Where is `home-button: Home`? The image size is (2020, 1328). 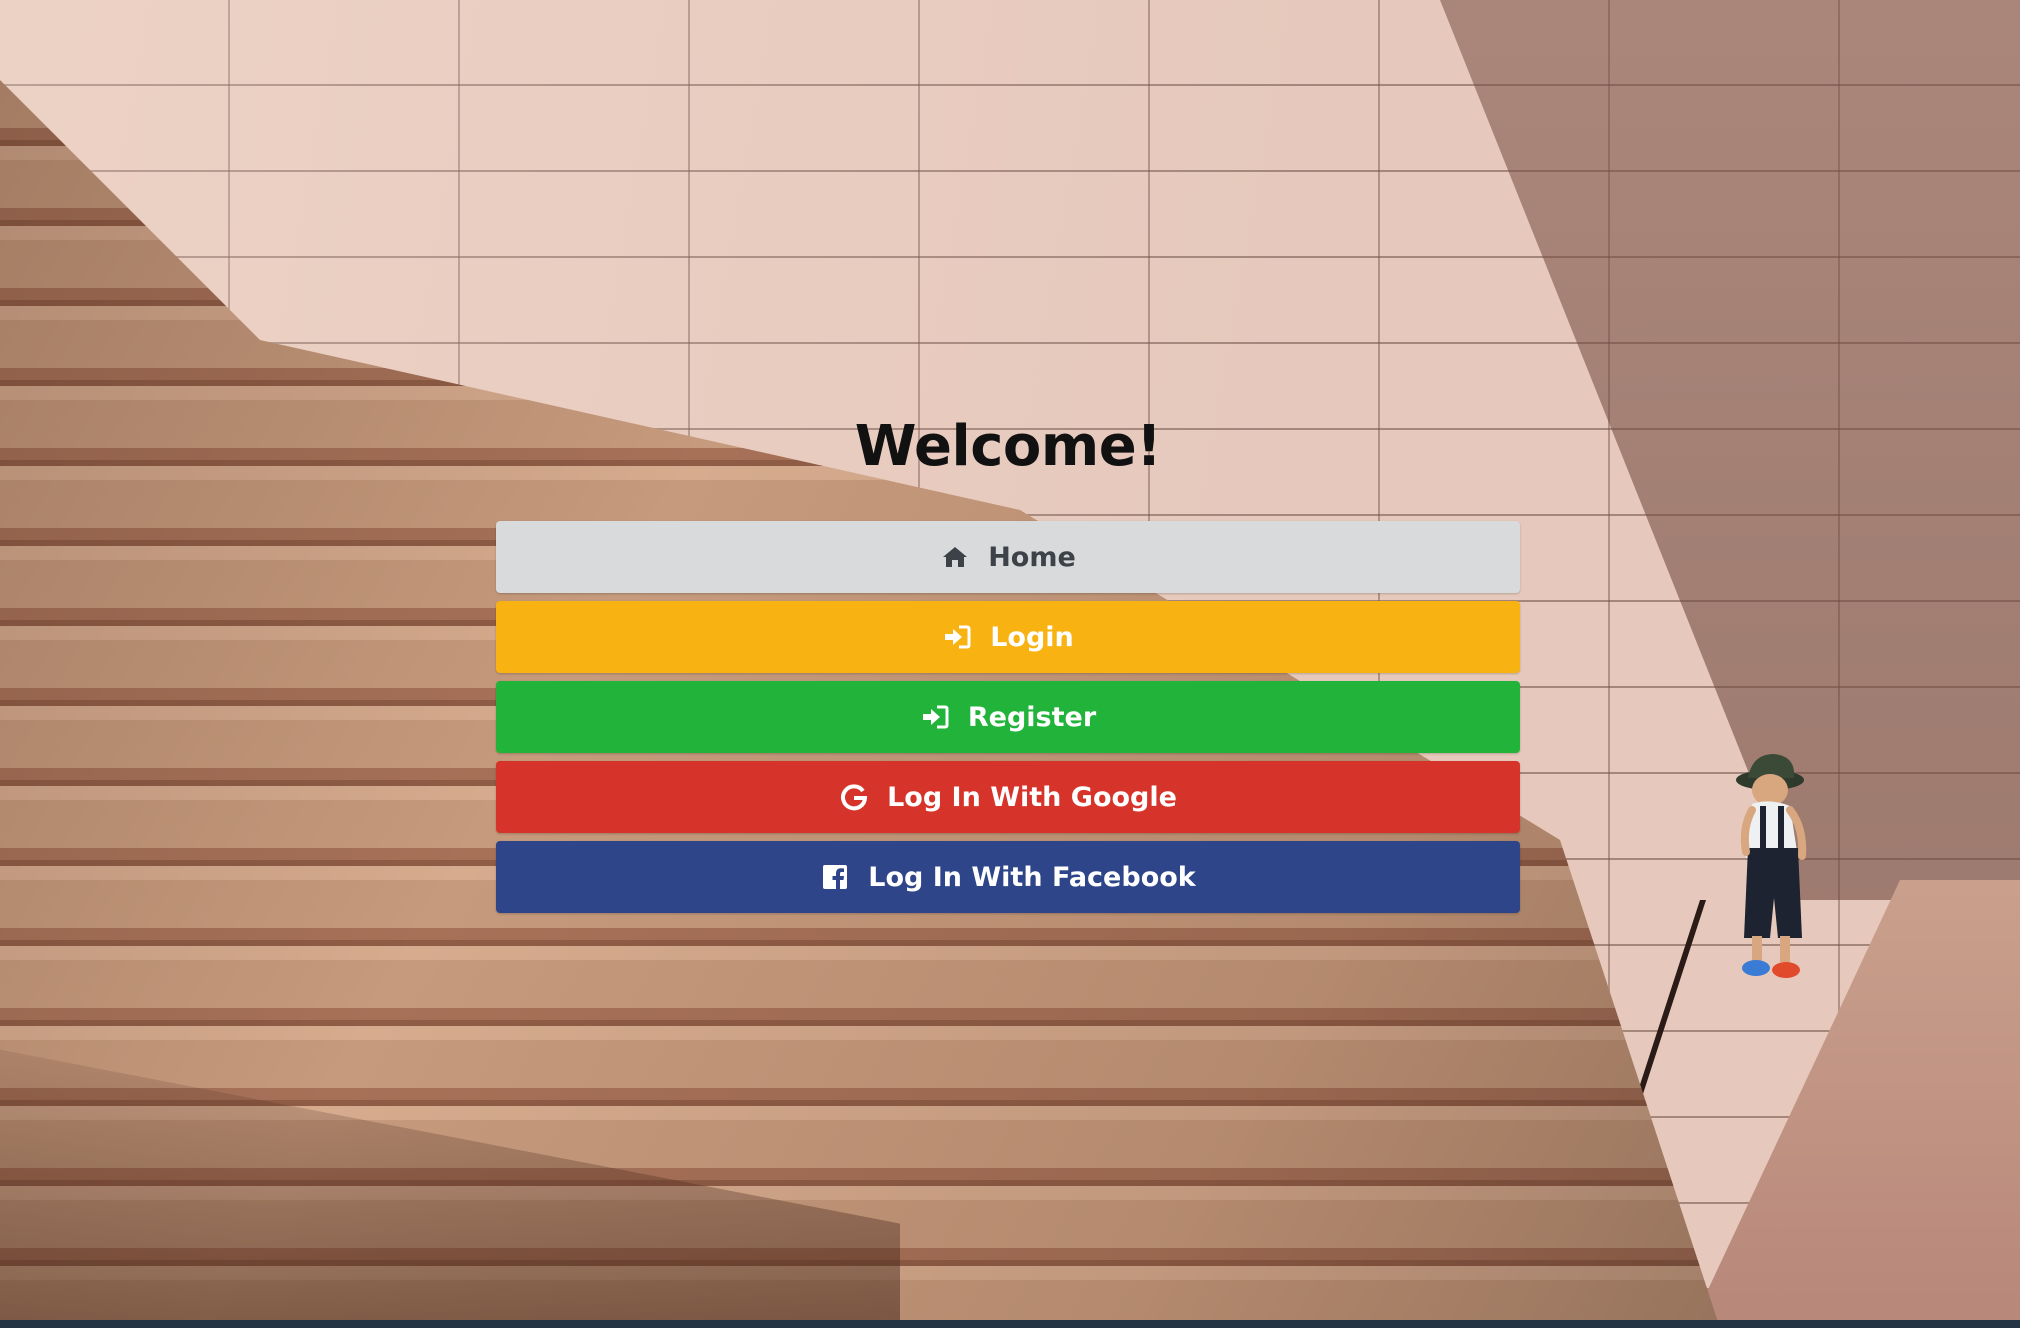
home-button: Home is located at coordinates (1008, 557).